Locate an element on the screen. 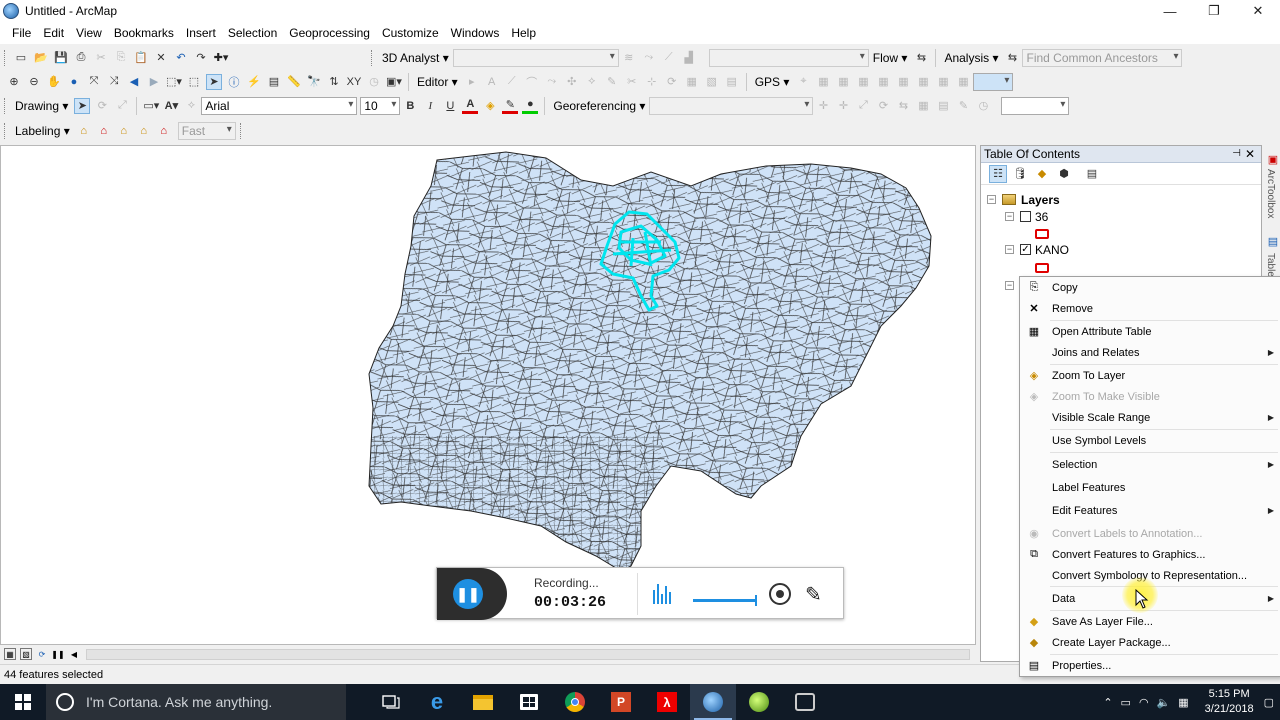 This screenshot has width=1280, height=720. go-to-xy-icon: XY is located at coordinates (354, 82).